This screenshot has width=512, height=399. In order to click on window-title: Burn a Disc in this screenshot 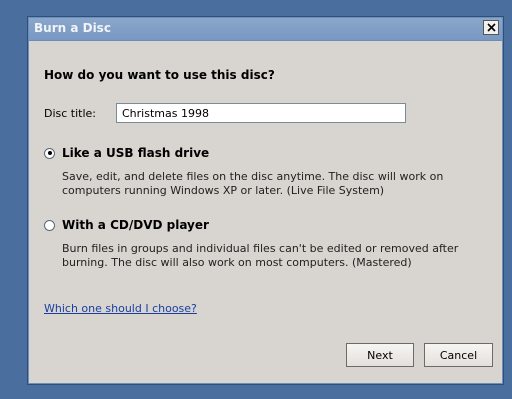, I will do `click(72, 28)`.